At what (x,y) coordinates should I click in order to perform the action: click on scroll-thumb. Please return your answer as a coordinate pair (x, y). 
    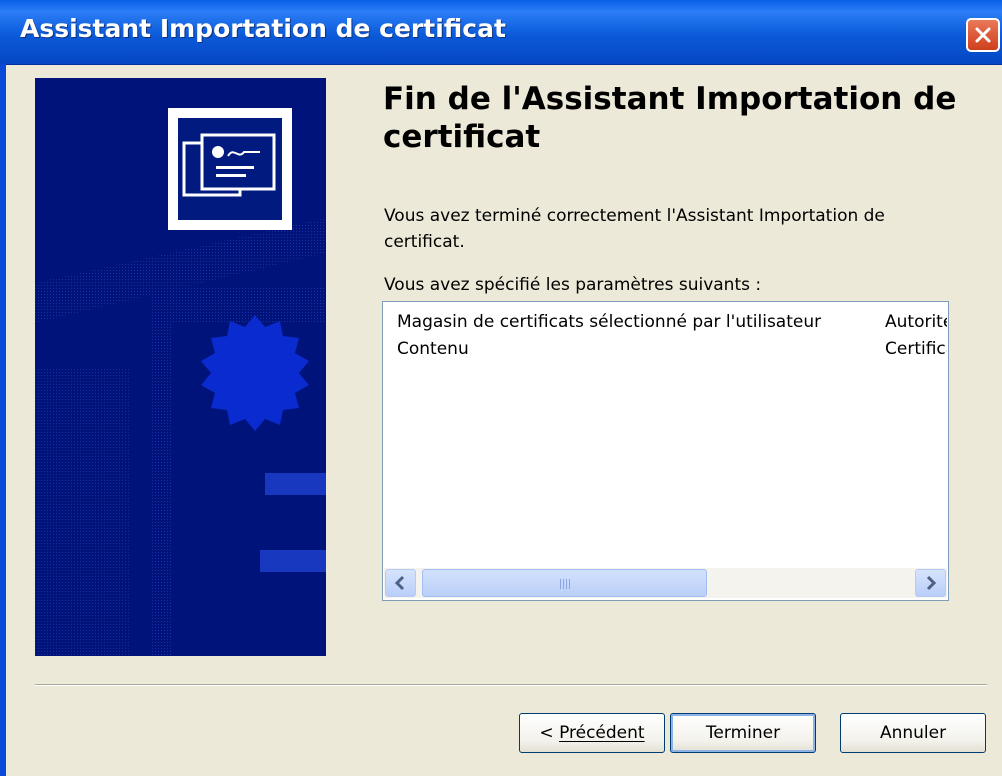
    Looking at the image, I should click on (564, 583).